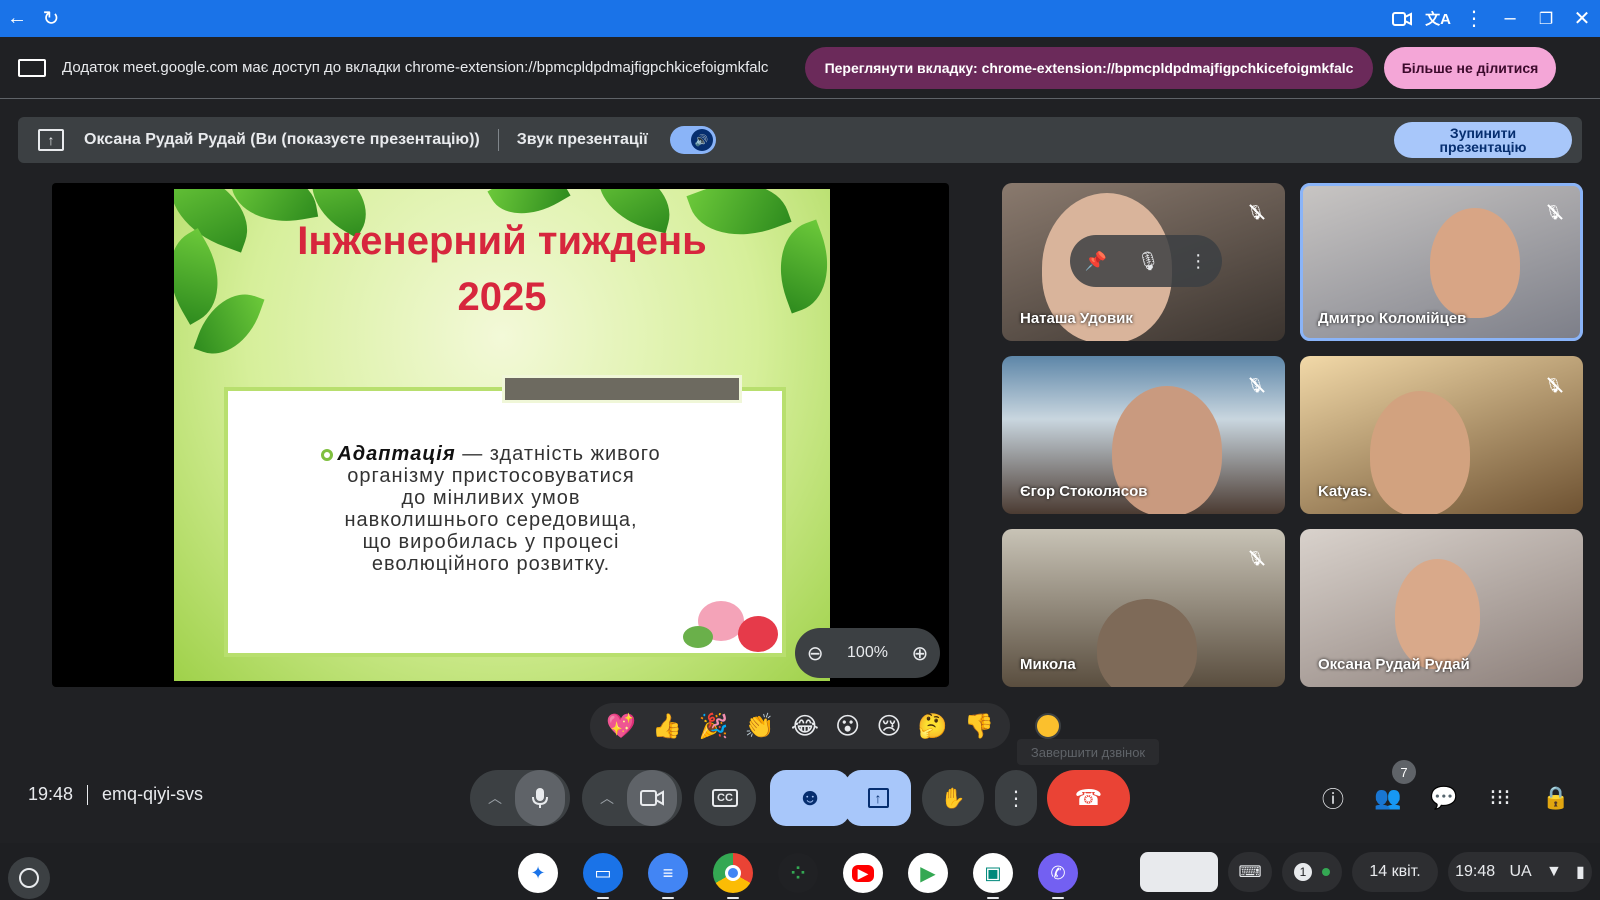 The width and height of the screenshot is (1600, 900). Describe the element at coordinates (502, 297) in the screenshot. I see `slide-year: 2025` at that location.